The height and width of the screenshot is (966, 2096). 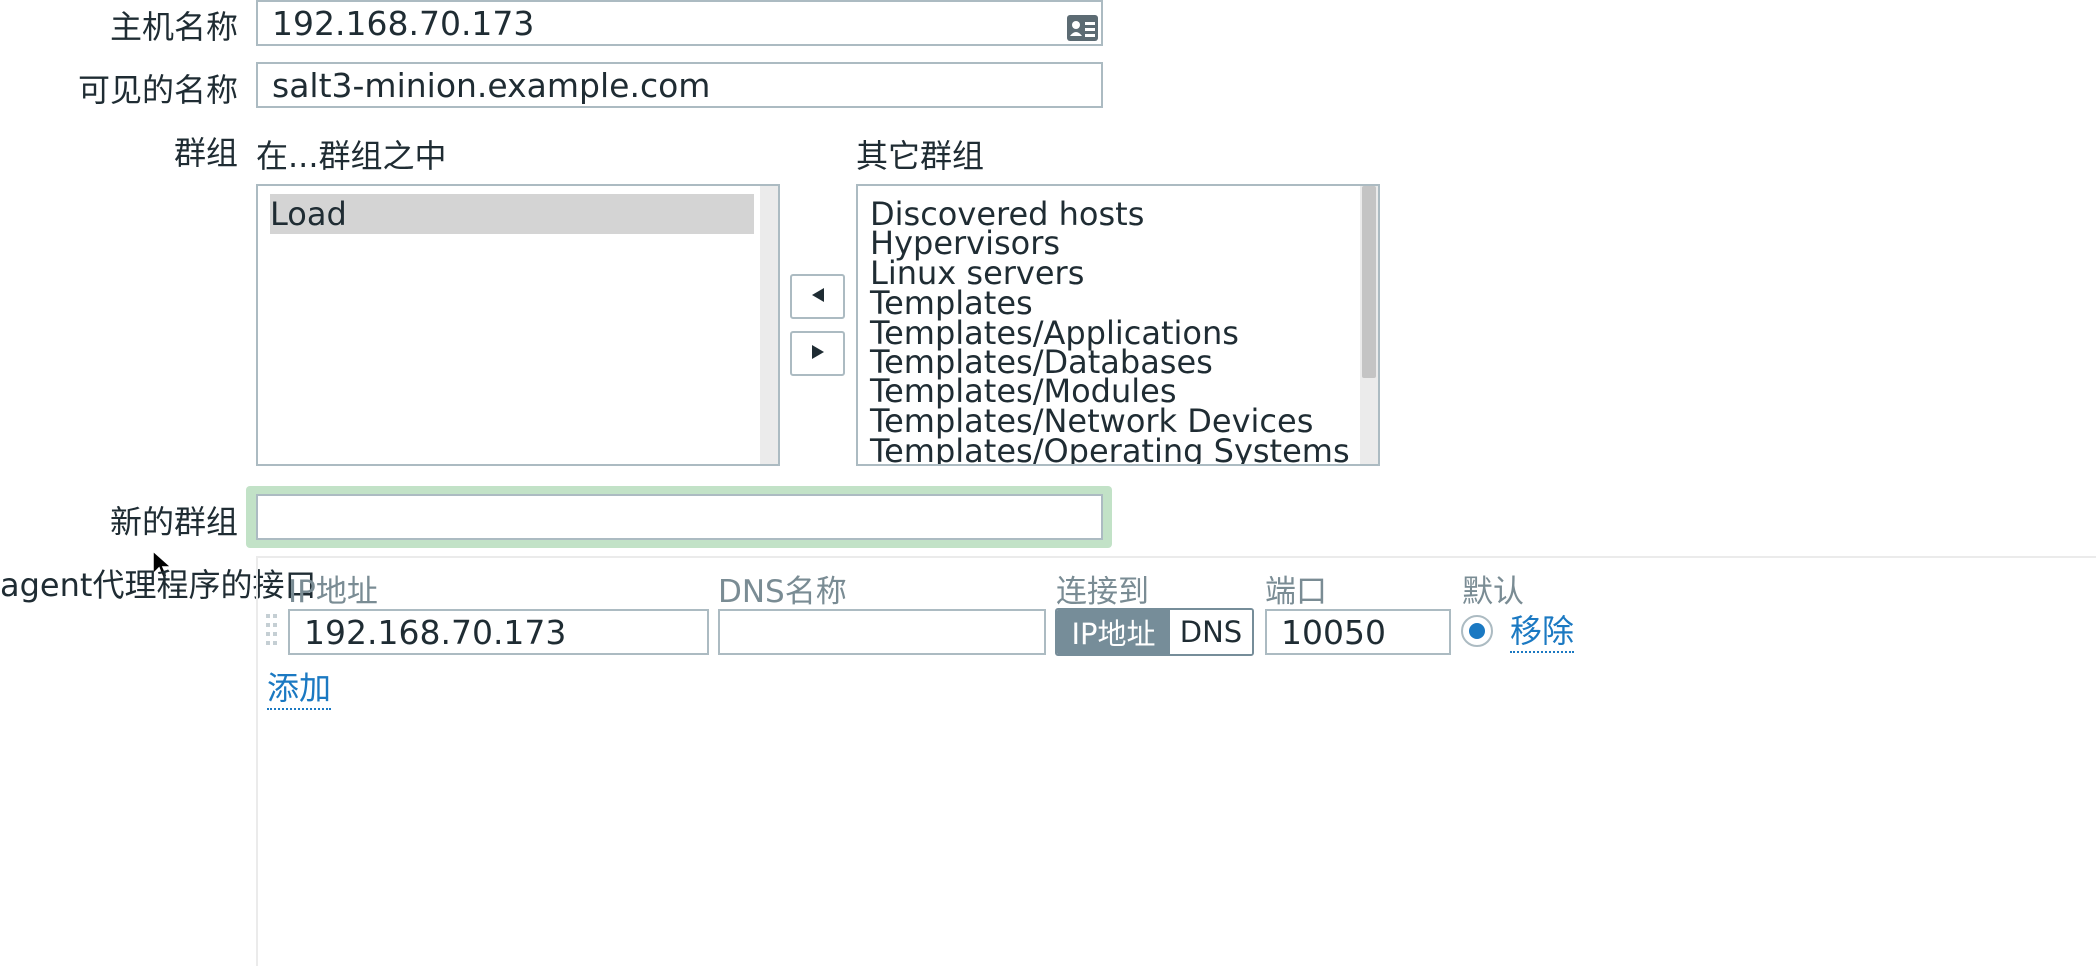 I want to click on visible-name-value: salt3-minion.example.com, so click(x=491, y=85).